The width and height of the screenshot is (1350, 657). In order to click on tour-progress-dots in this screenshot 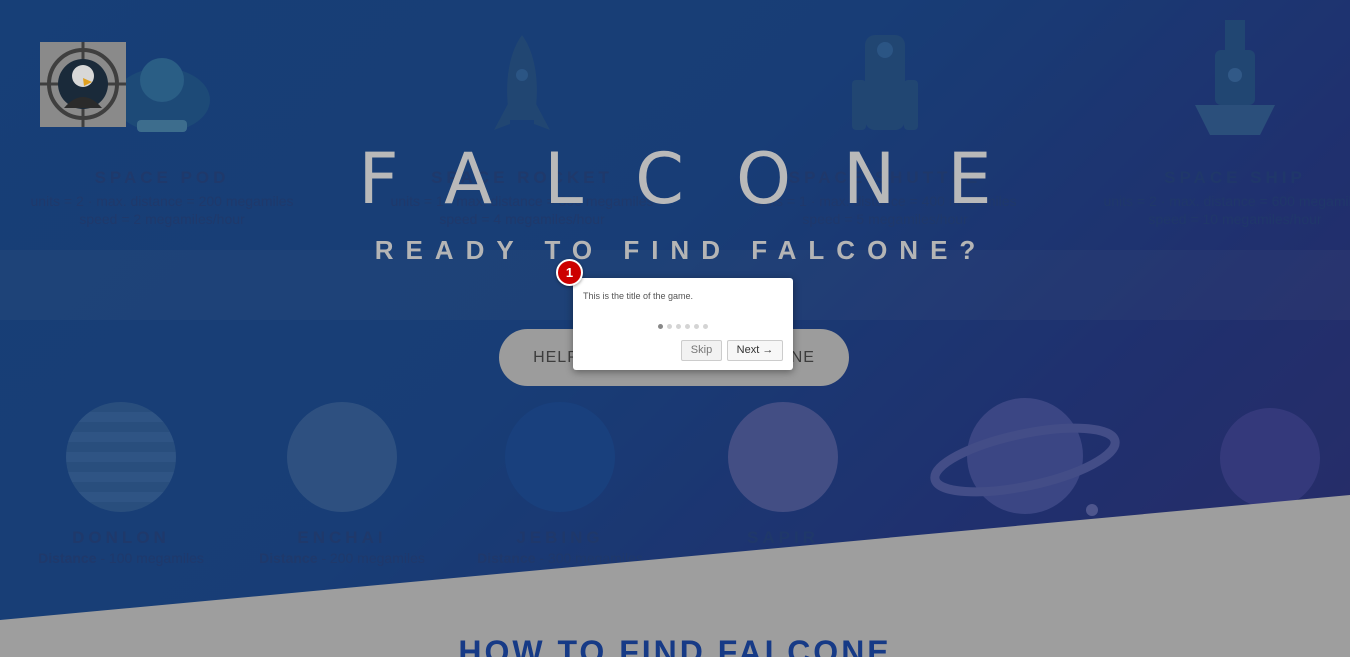, I will do `click(683, 327)`.